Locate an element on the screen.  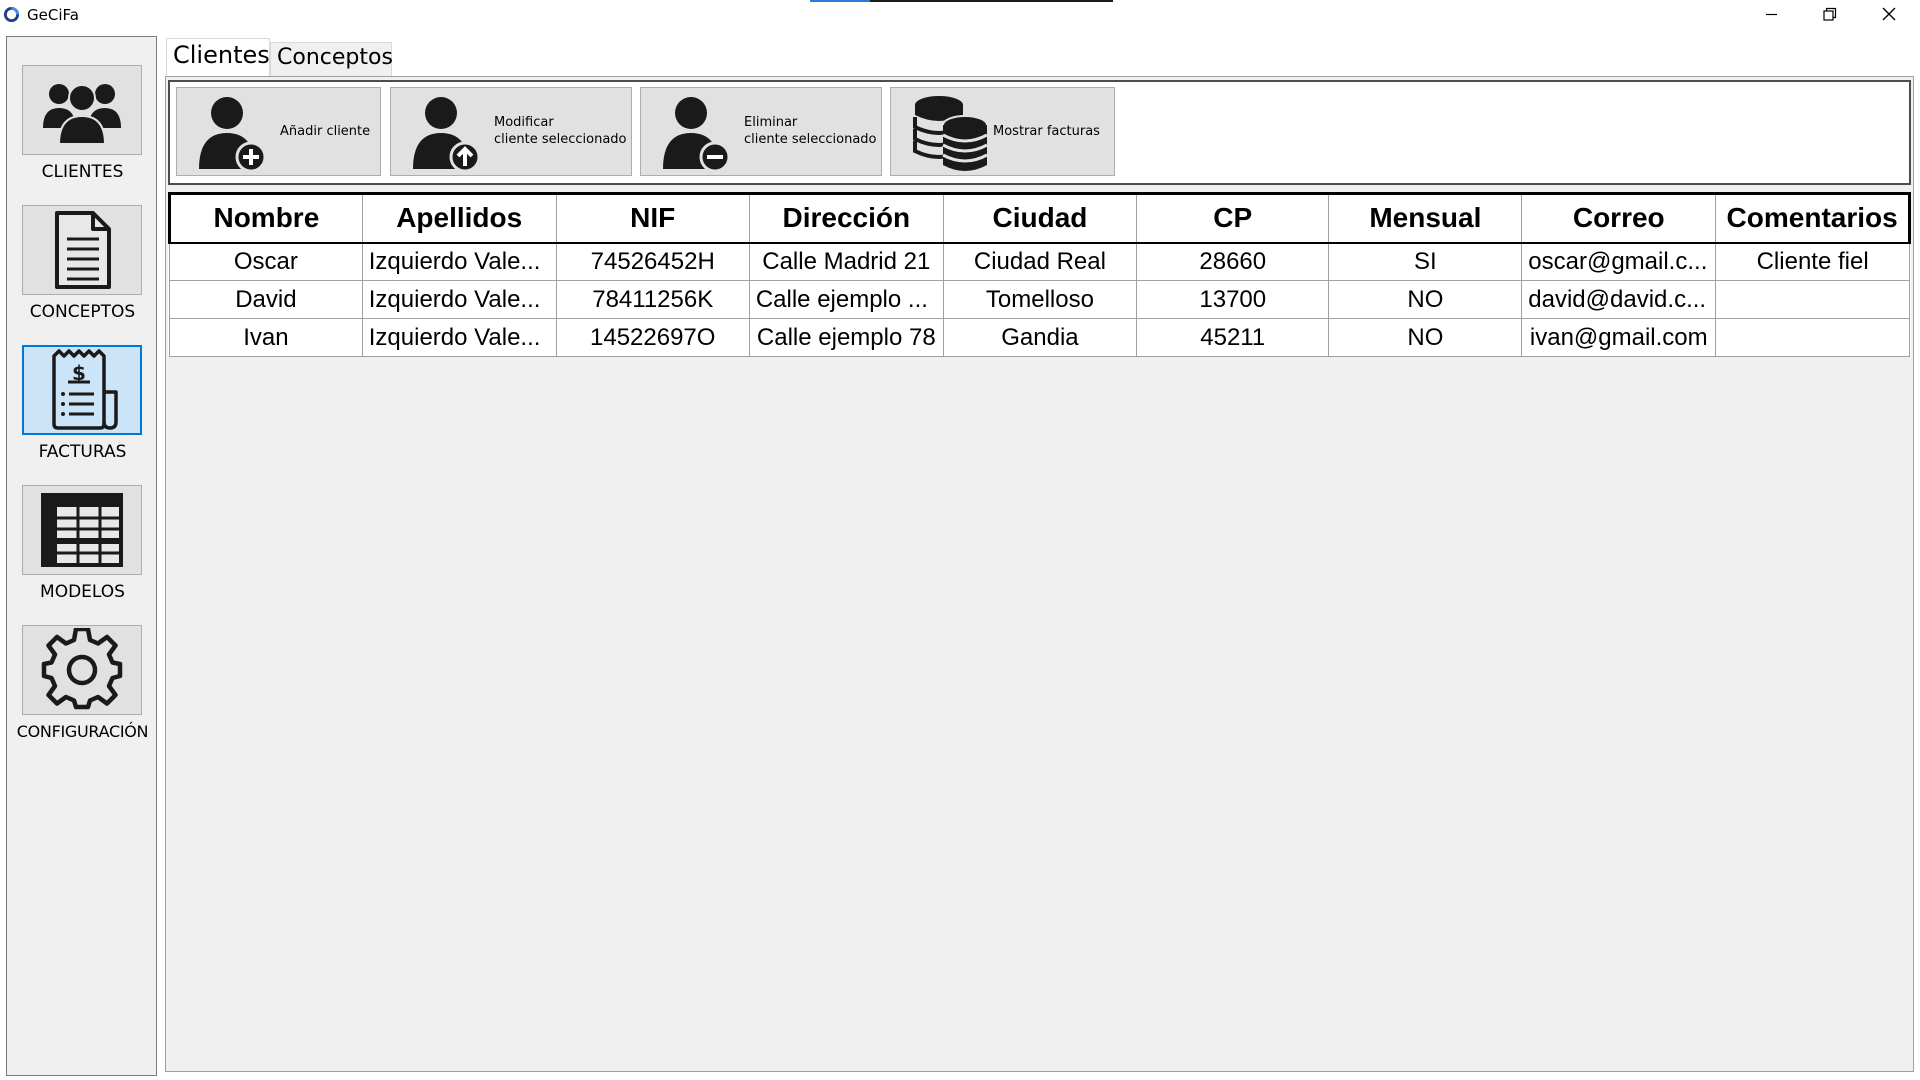
cell-direccion: Calle ejemplo 78 is located at coordinates (846, 337).